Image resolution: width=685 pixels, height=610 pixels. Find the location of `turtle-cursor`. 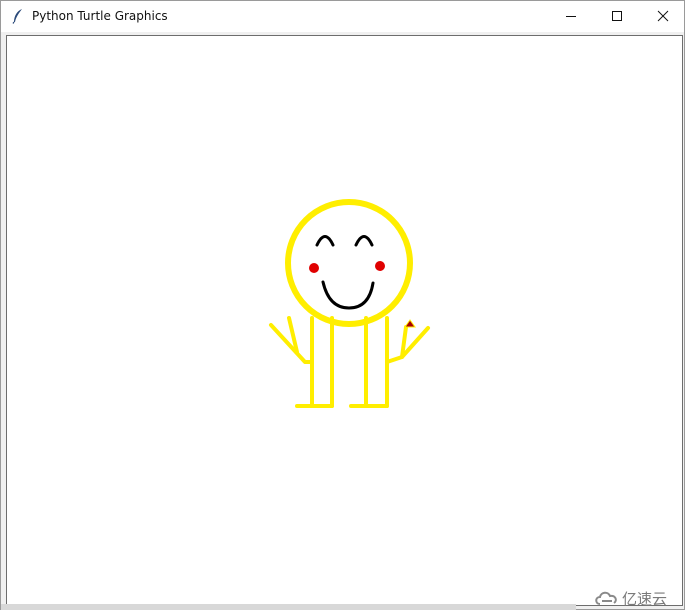

turtle-cursor is located at coordinates (410, 323).